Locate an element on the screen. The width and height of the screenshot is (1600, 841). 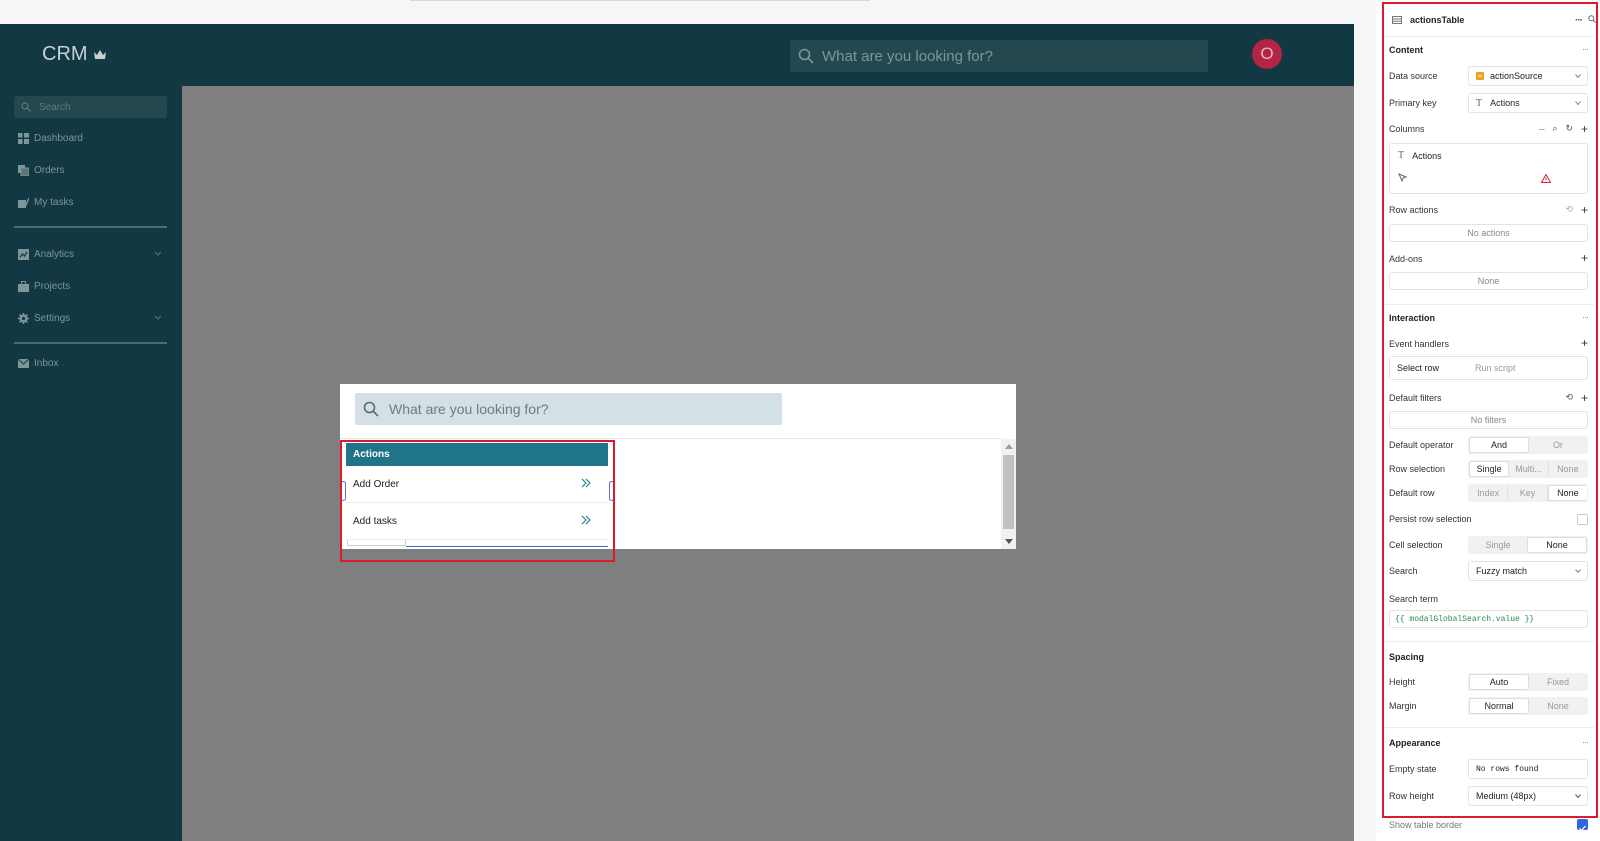
add-addon-icon: + is located at coordinates (1584, 258).